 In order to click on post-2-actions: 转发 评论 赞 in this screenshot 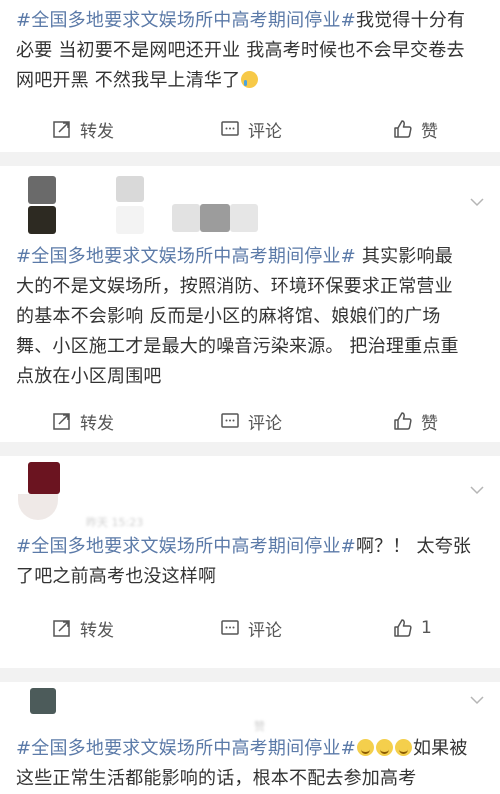, I will do `click(250, 421)`.